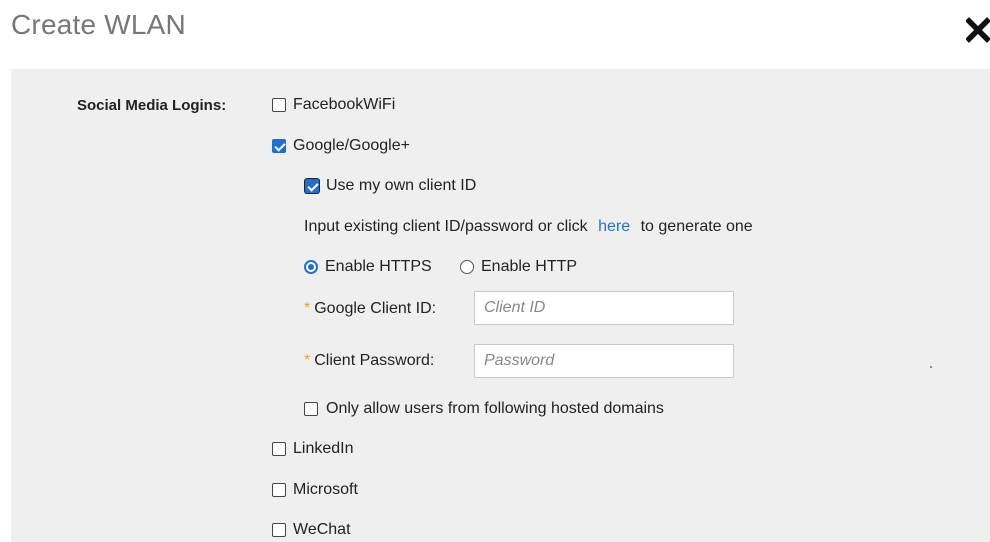 The image size is (990, 542). Describe the element at coordinates (378, 267) in the screenshot. I see `enable-https-label: Enable HTTPS` at that location.